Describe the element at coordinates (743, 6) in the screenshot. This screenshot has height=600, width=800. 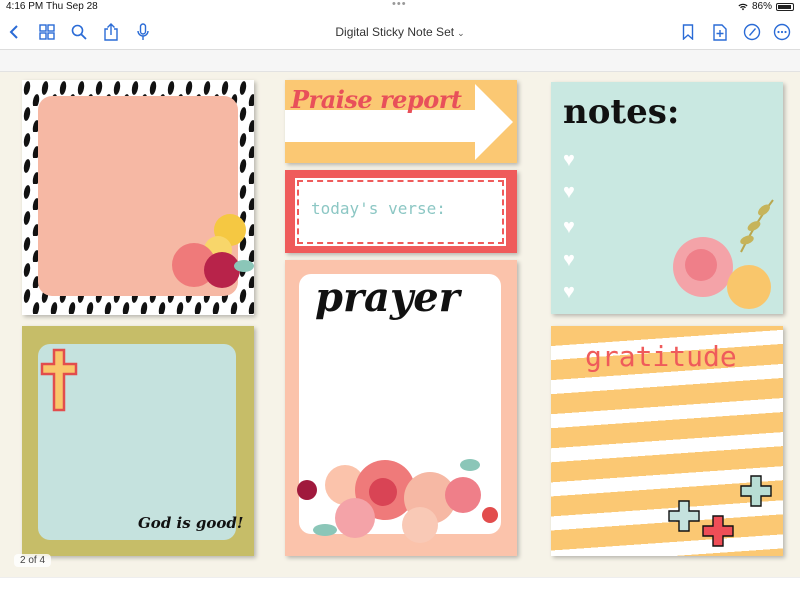
I see `wifi-icon` at that location.